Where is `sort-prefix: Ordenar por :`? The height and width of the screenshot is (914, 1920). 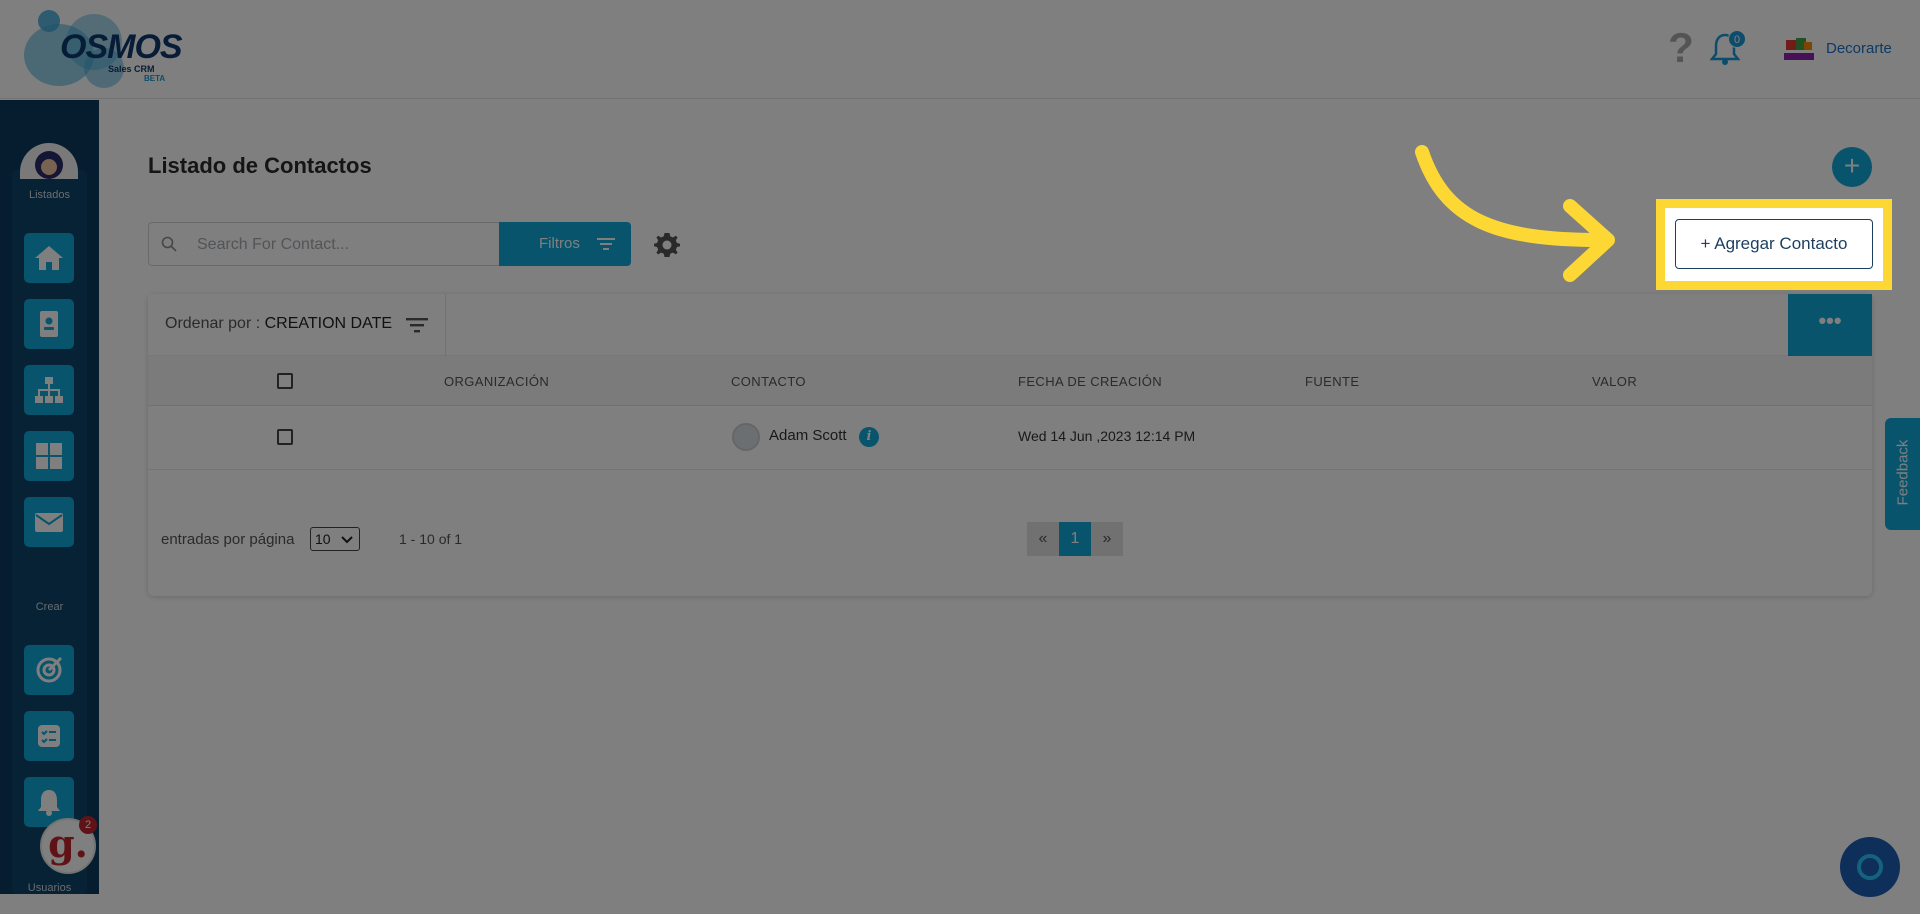
sort-prefix: Ordenar por : is located at coordinates (215, 323).